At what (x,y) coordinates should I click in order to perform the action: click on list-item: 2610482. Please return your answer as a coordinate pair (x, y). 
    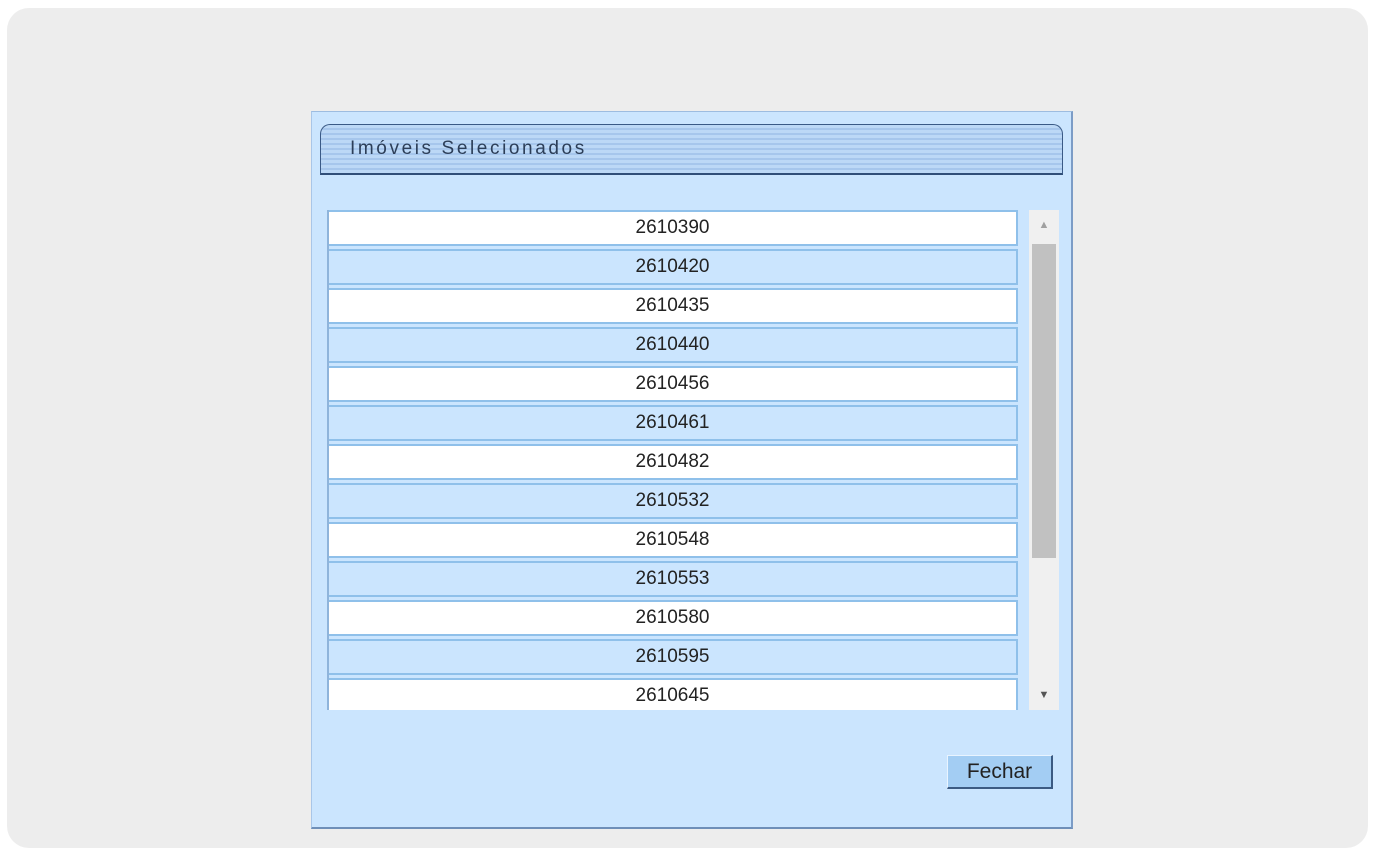
    Looking at the image, I should click on (673, 462).